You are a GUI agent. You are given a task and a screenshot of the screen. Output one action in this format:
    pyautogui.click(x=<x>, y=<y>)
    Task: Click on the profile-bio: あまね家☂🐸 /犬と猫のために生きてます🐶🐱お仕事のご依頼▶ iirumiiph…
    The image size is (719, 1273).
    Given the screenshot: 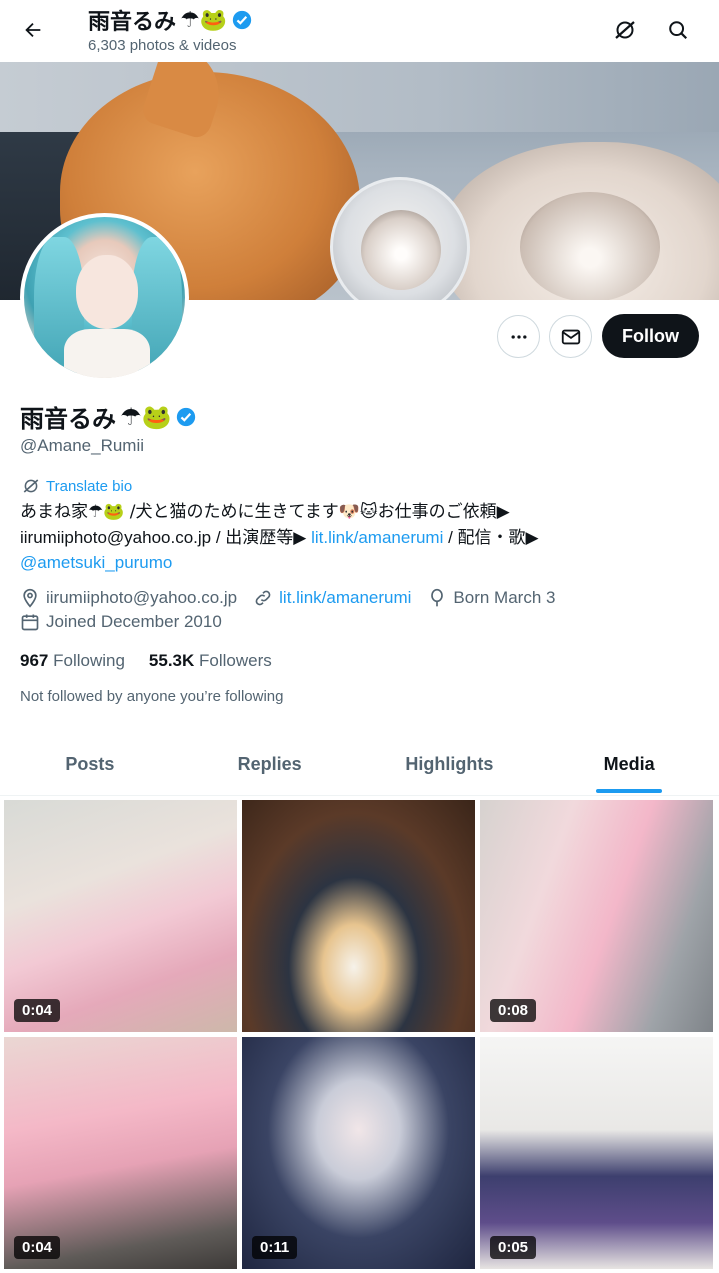 What is the action you would take?
    pyautogui.click(x=360, y=537)
    